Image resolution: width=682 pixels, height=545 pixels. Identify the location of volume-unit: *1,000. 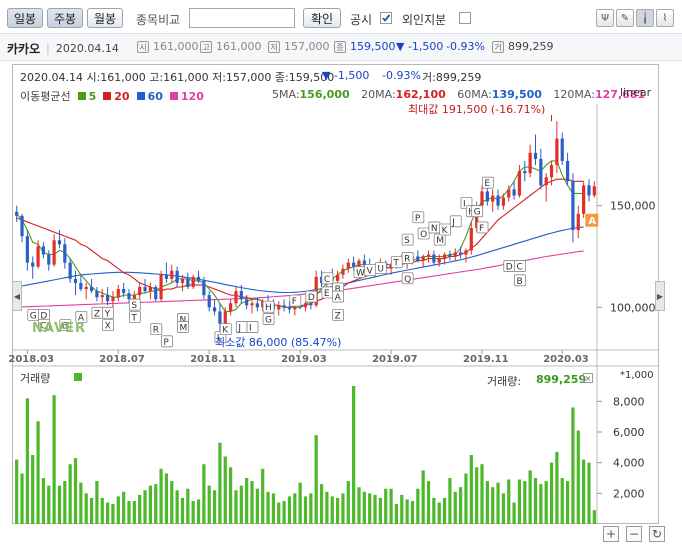
(637, 375).